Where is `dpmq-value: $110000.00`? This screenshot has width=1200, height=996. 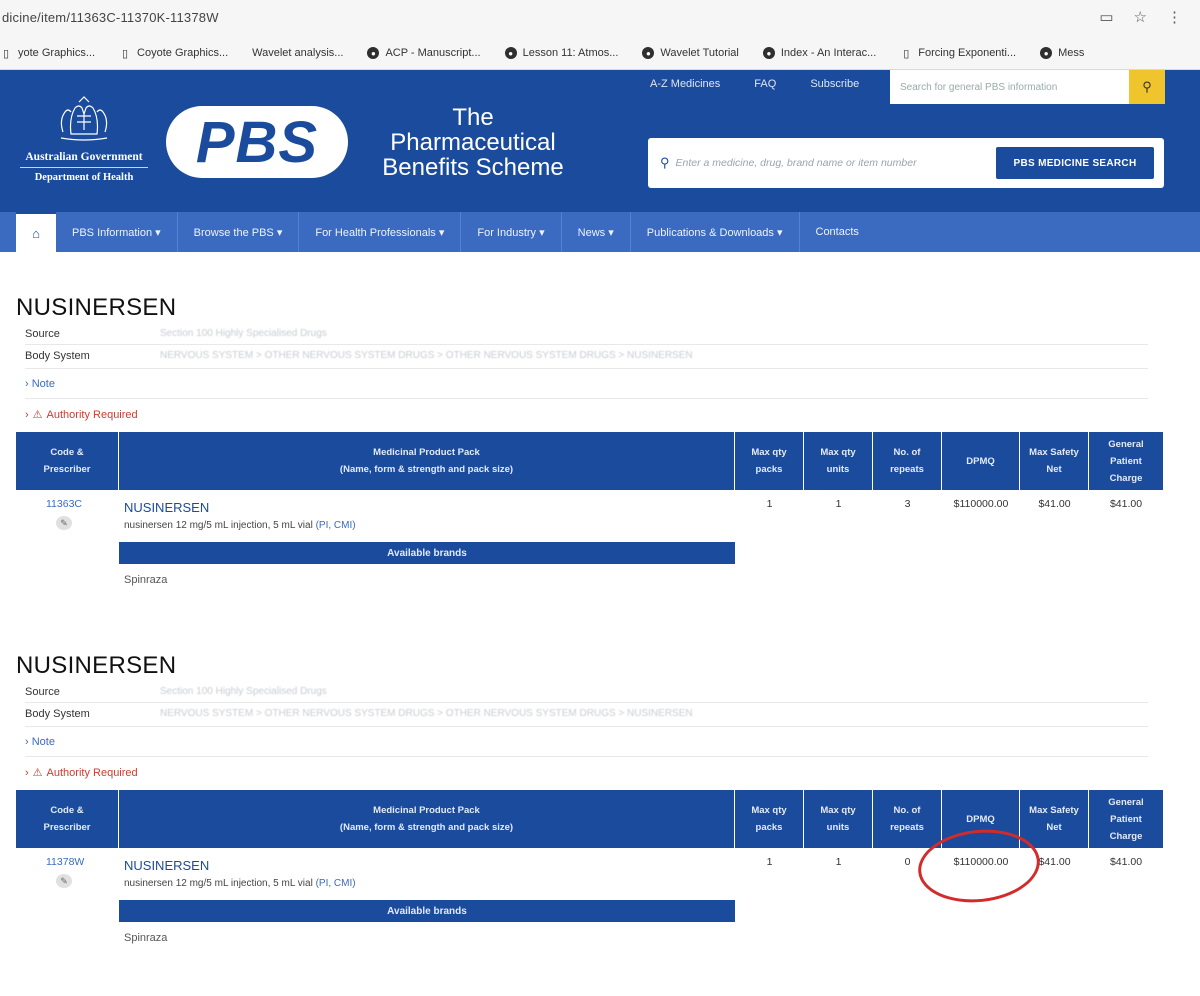
dpmq-value: $110000.00 is located at coordinates (981, 504).